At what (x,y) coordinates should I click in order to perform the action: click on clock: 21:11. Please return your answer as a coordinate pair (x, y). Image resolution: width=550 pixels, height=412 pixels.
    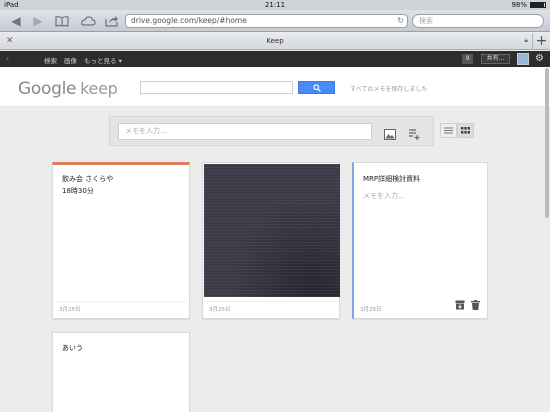
    Looking at the image, I should click on (275, 5).